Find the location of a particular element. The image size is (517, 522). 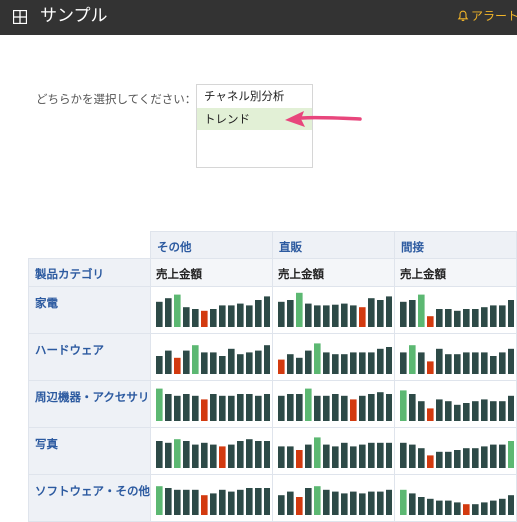

category-column-header: 製品カテゴリ is located at coordinates (89, 272).